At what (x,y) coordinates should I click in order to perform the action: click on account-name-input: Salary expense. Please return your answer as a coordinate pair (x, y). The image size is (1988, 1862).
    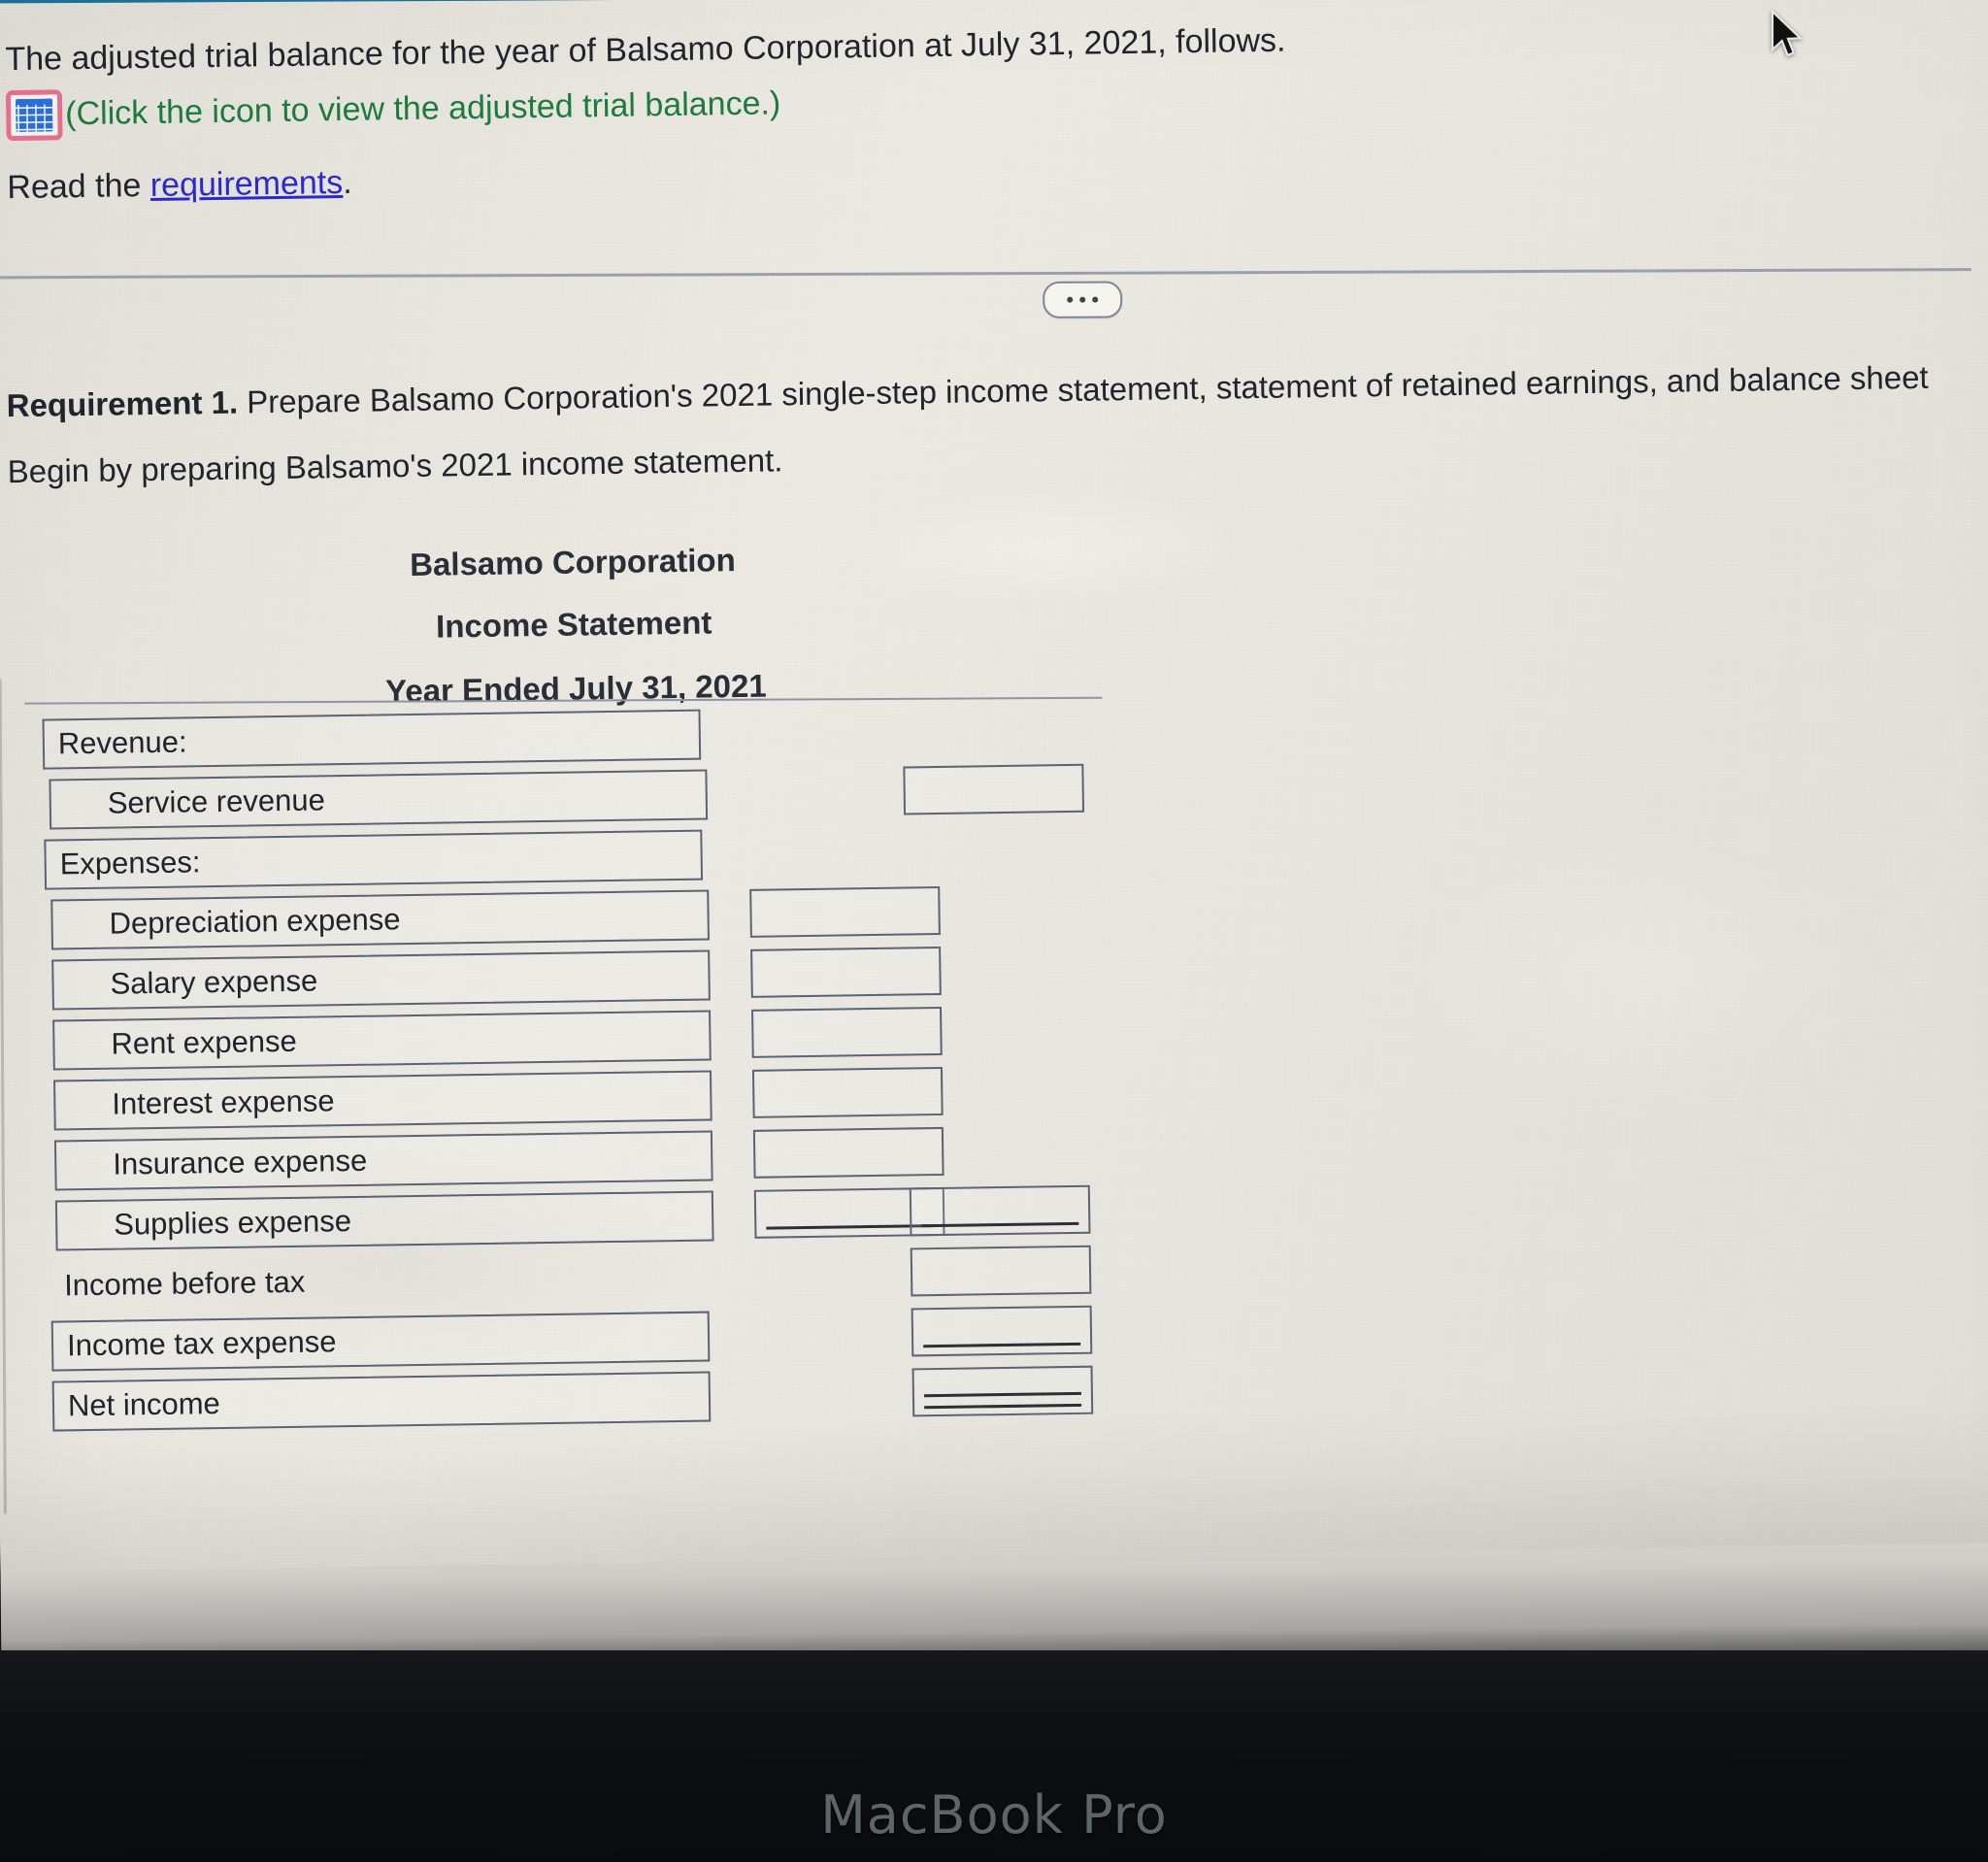
    Looking at the image, I should click on (381, 980).